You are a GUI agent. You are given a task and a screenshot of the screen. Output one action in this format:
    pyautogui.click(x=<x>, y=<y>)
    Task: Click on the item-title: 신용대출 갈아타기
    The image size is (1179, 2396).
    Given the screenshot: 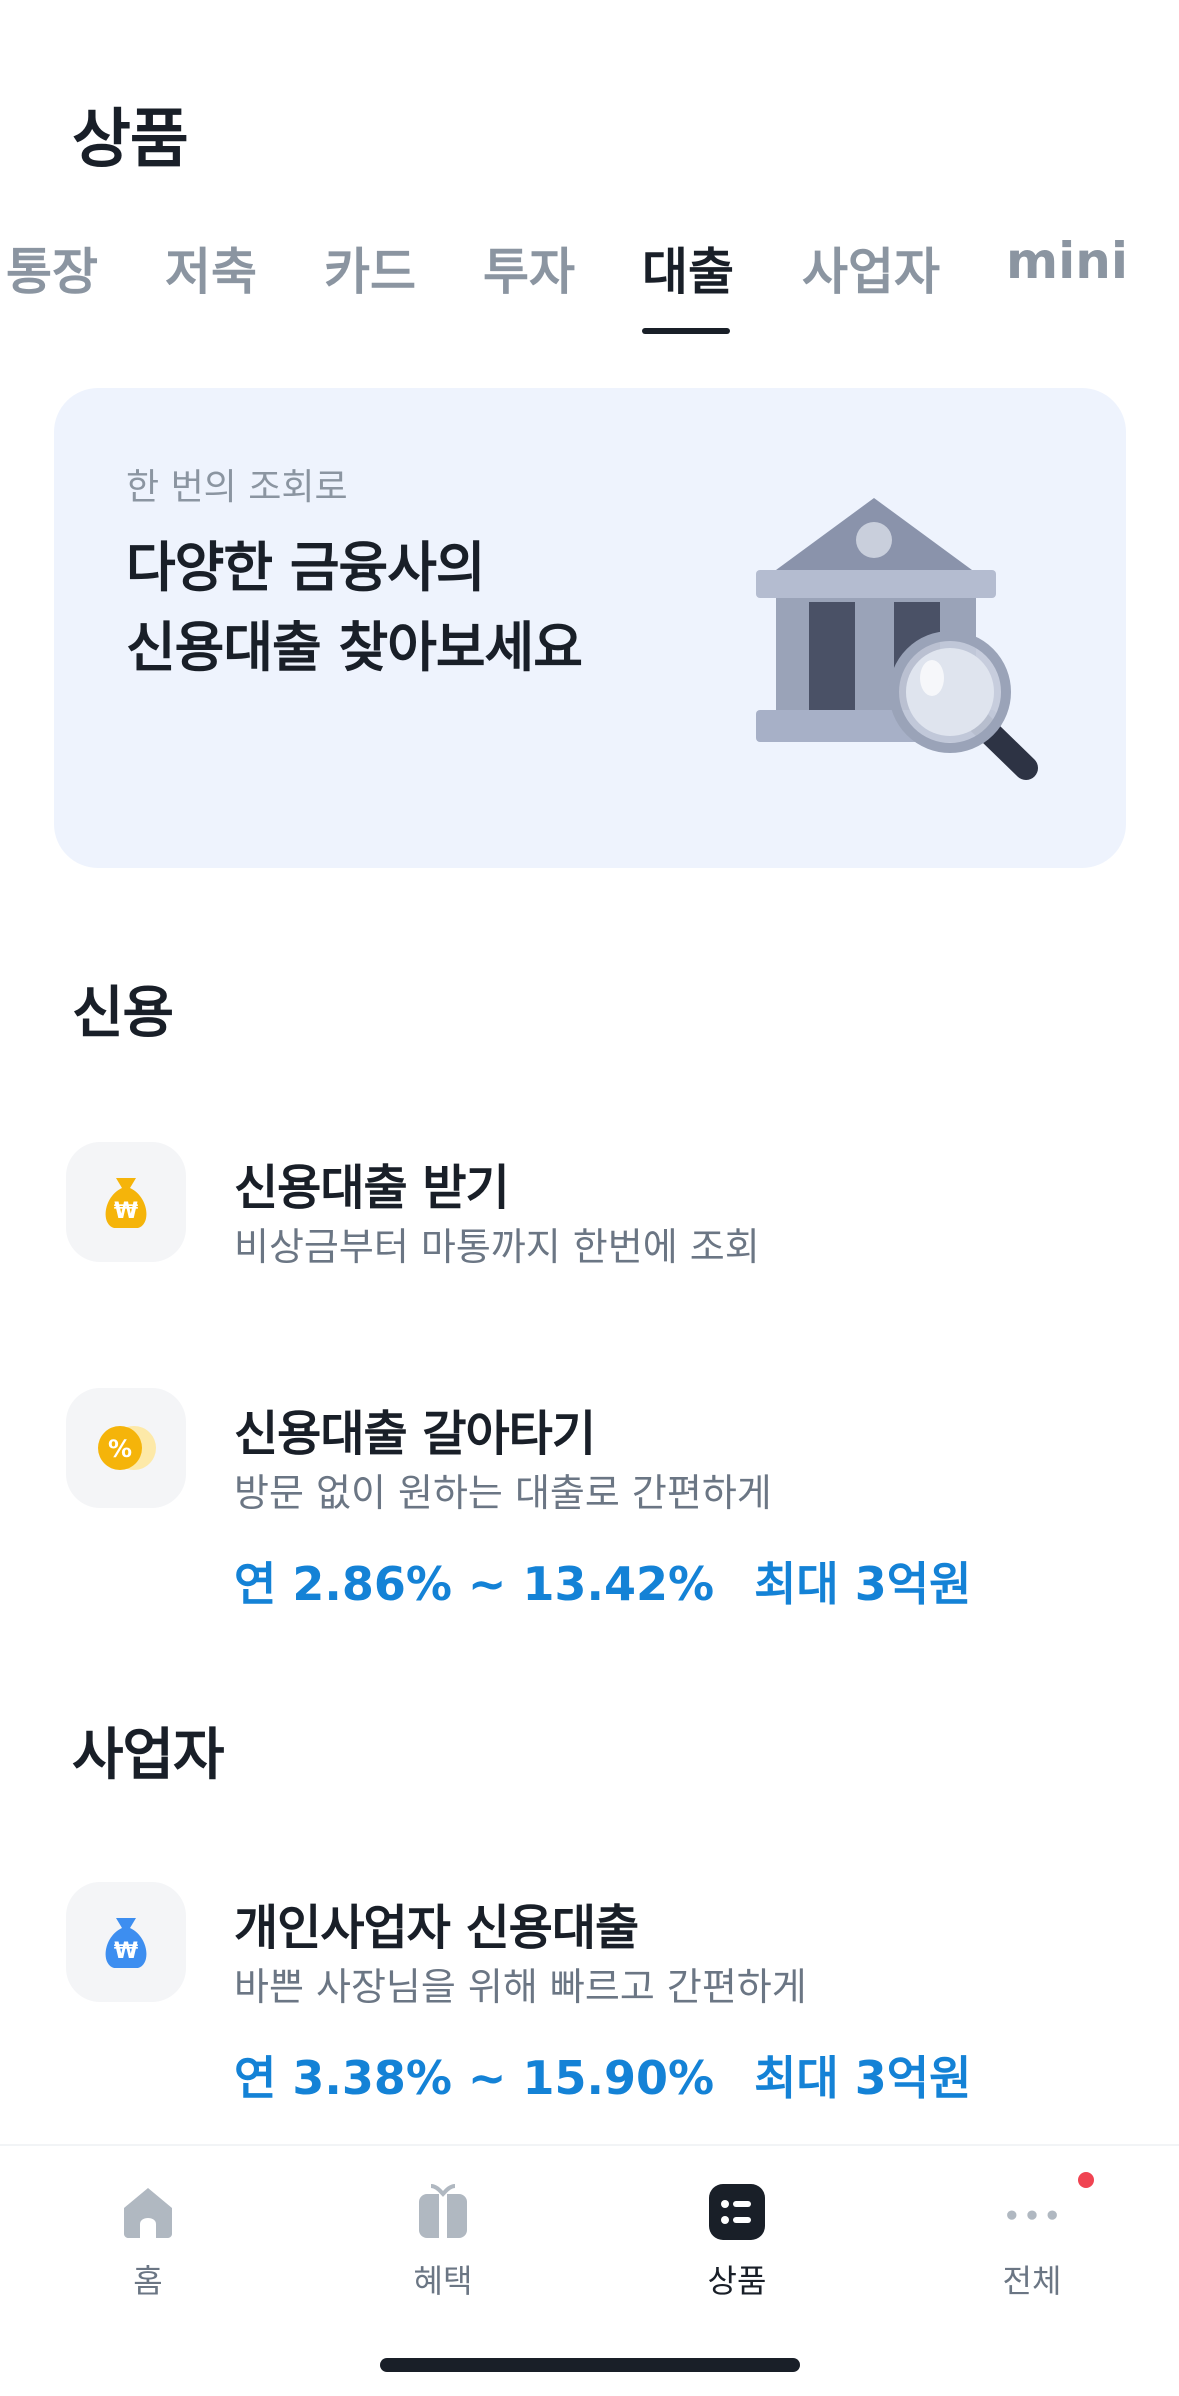 What is the action you would take?
    pyautogui.click(x=415, y=1434)
    